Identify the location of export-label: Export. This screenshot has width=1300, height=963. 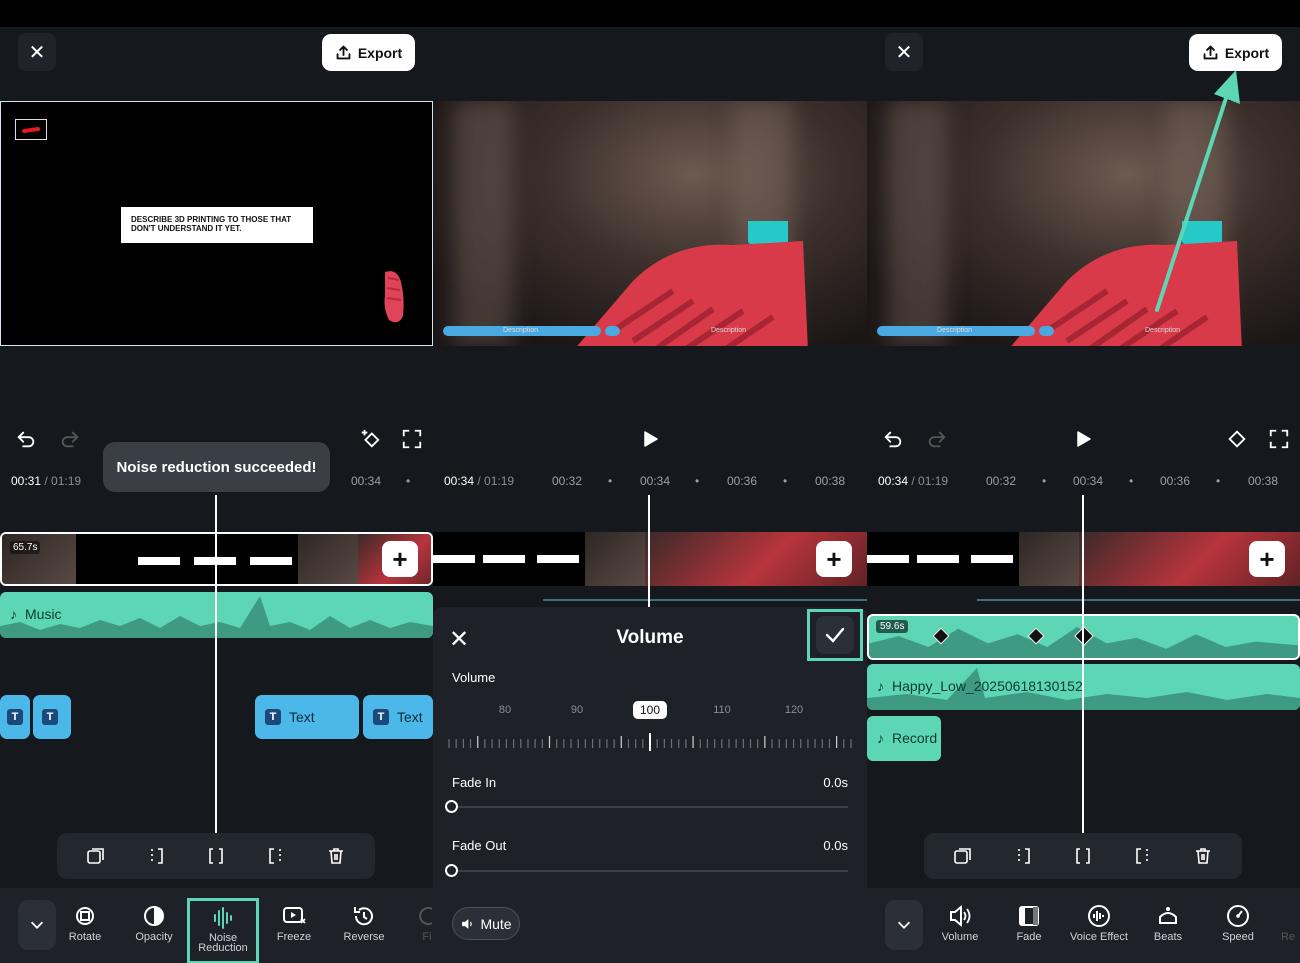
(380, 52).